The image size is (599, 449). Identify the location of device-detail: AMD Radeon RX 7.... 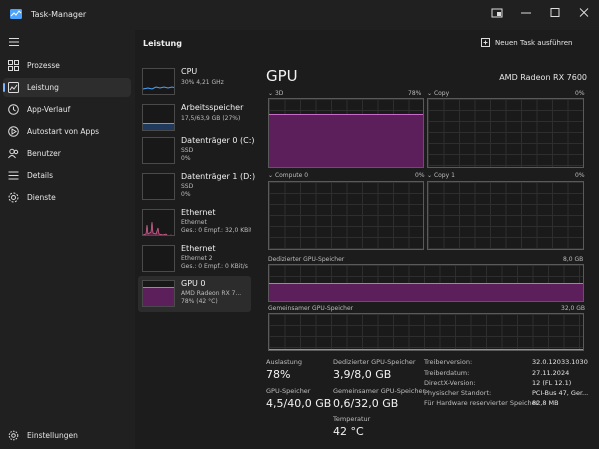
(211, 293).